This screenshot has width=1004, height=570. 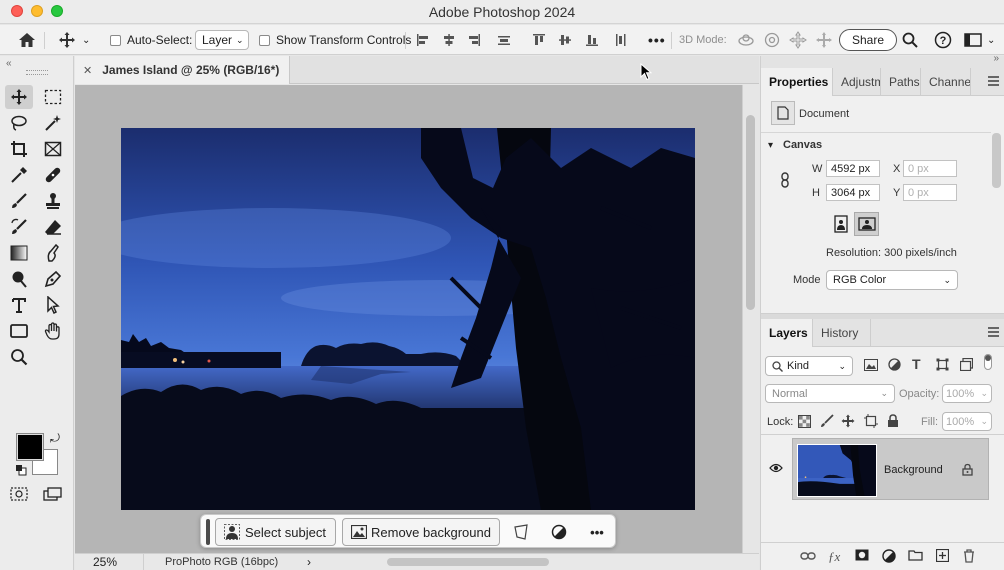 What do you see at coordinates (827, 422) in the screenshot?
I see `lock-image-pixels-icon` at bounding box center [827, 422].